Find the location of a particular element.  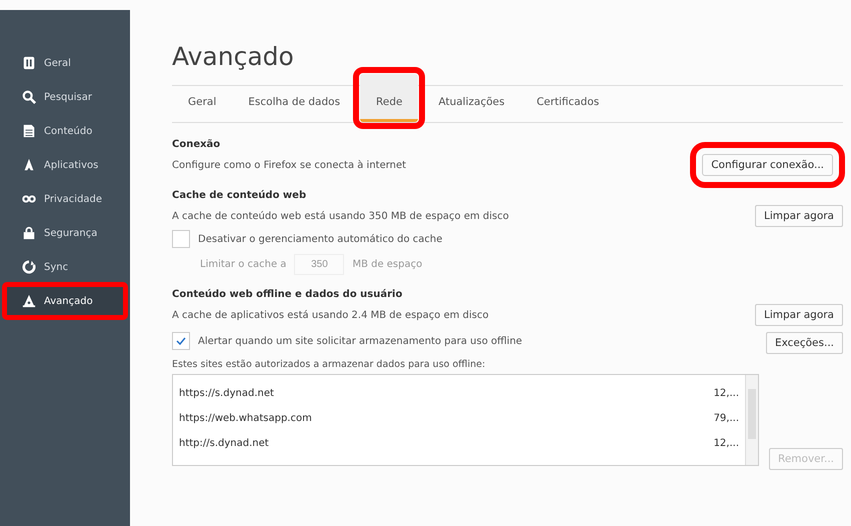

sidebar-item: Aplicativos is located at coordinates (65, 165).